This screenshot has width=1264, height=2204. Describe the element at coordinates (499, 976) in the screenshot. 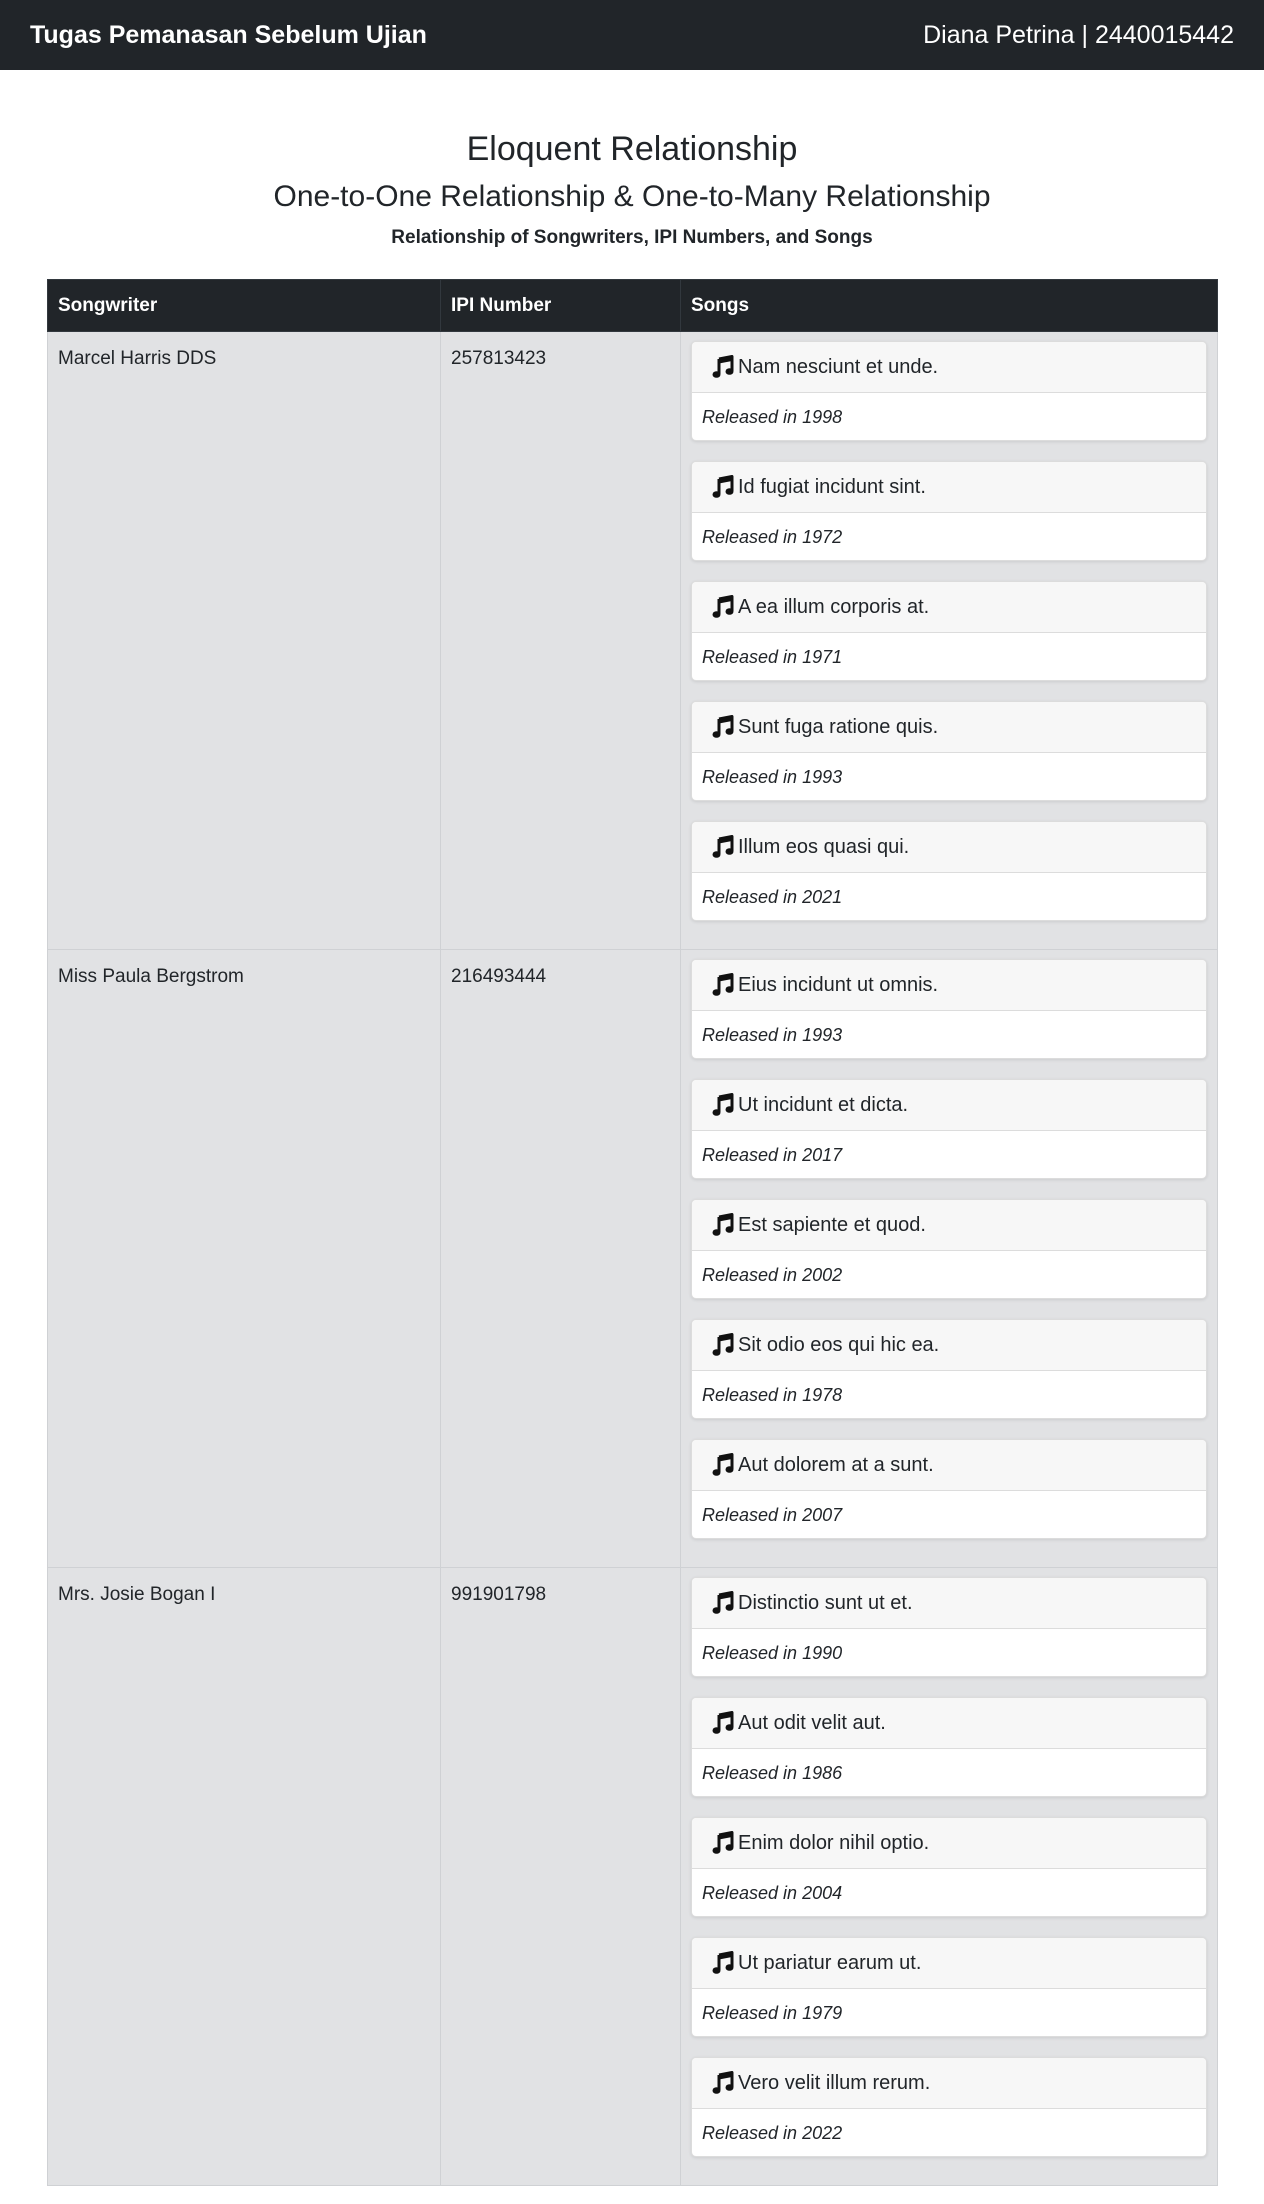

I see `ipi-number: 216493444` at that location.